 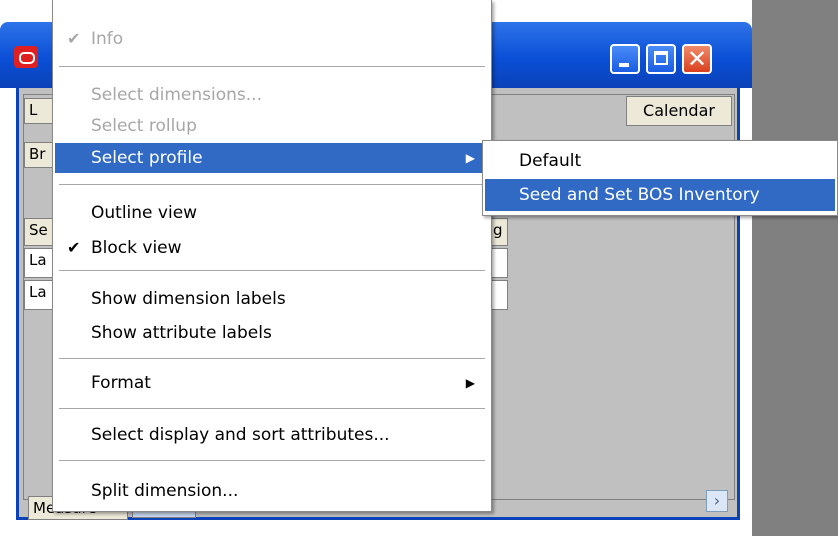 What do you see at coordinates (625, 59) in the screenshot?
I see `minimize-button` at bounding box center [625, 59].